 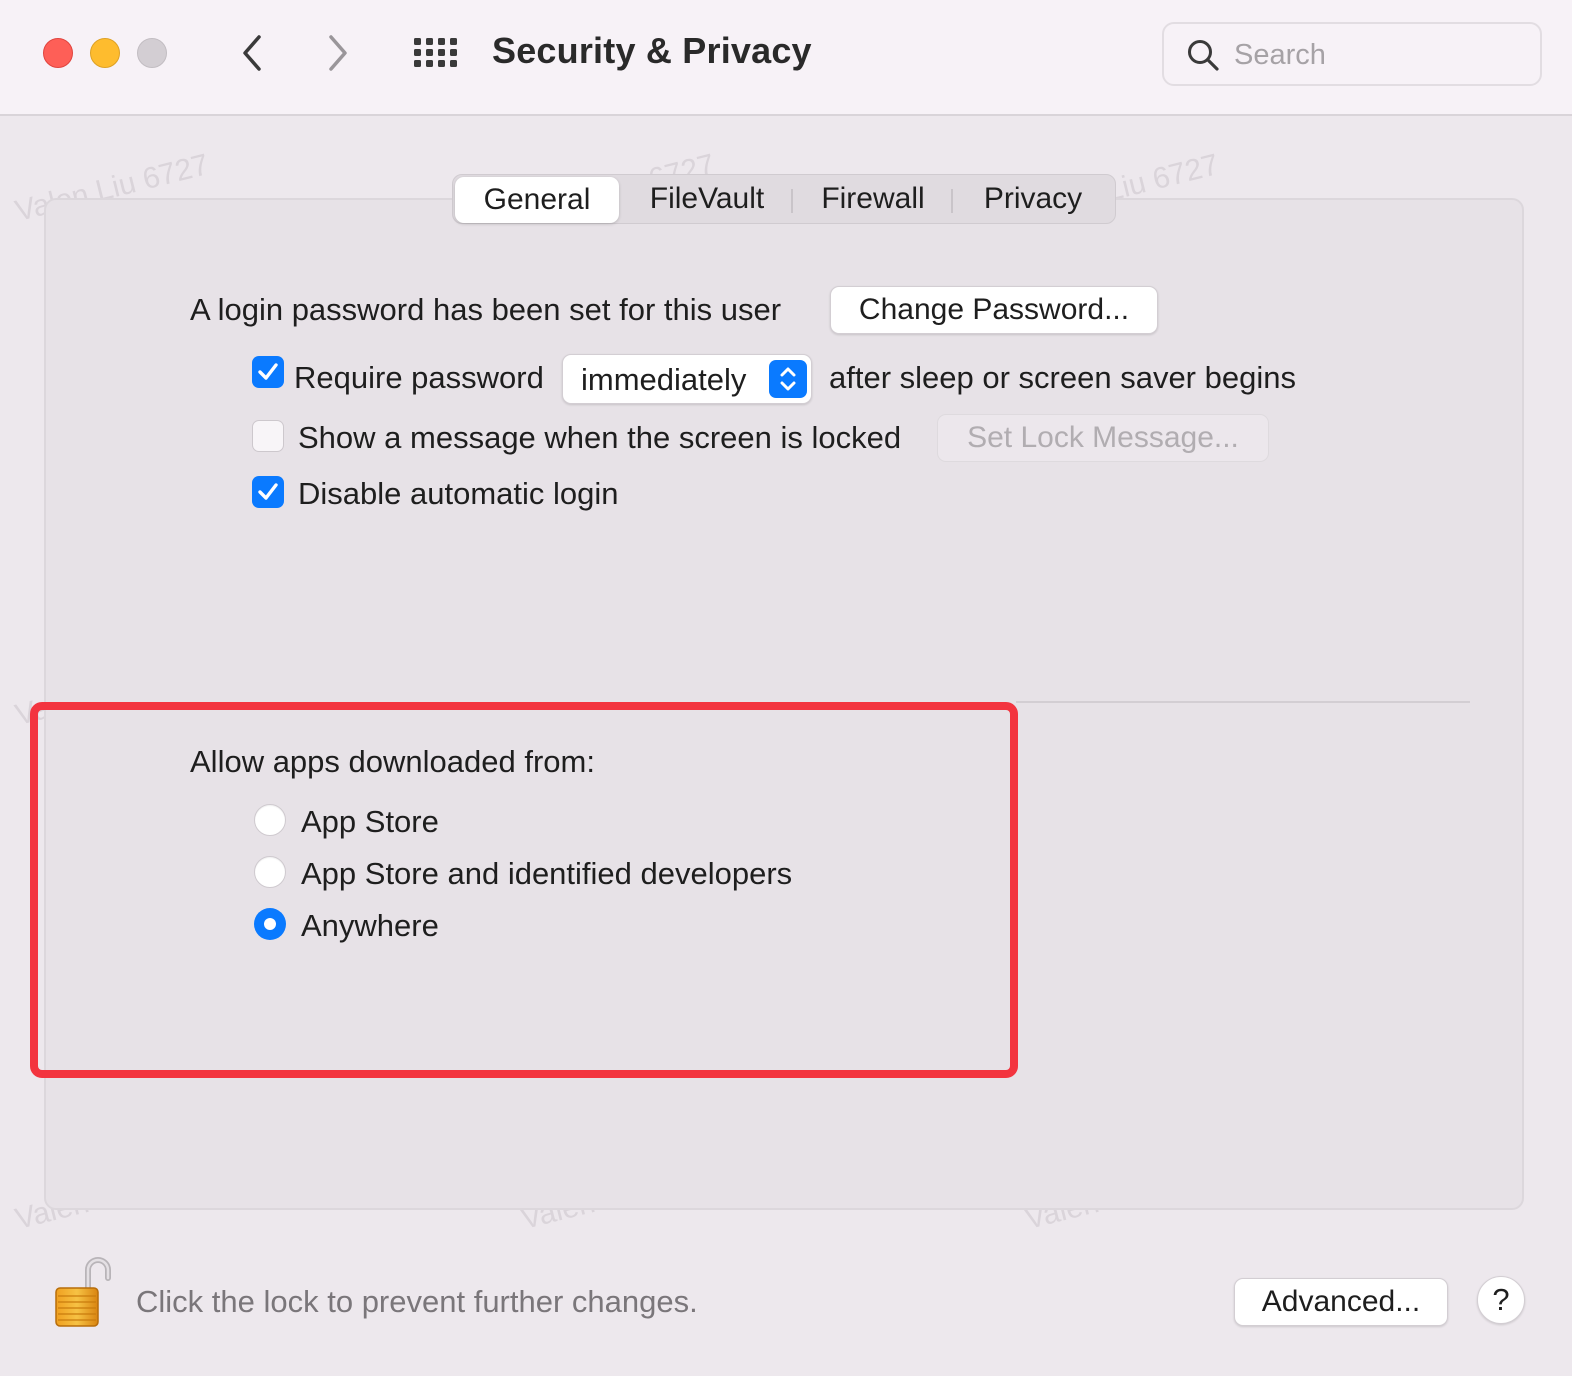 I want to click on allow-apps-heading: Allow apps downloaded from:, so click(x=392, y=761).